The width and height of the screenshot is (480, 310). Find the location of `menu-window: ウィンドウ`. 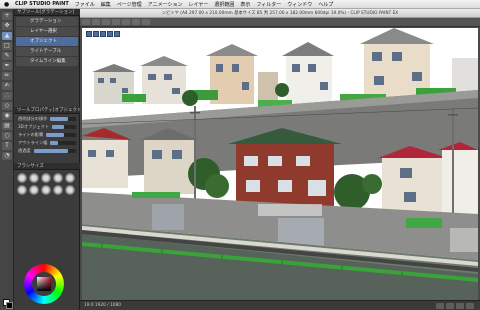

menu-window: ウィンドウ is located at coordinates (299, 4).